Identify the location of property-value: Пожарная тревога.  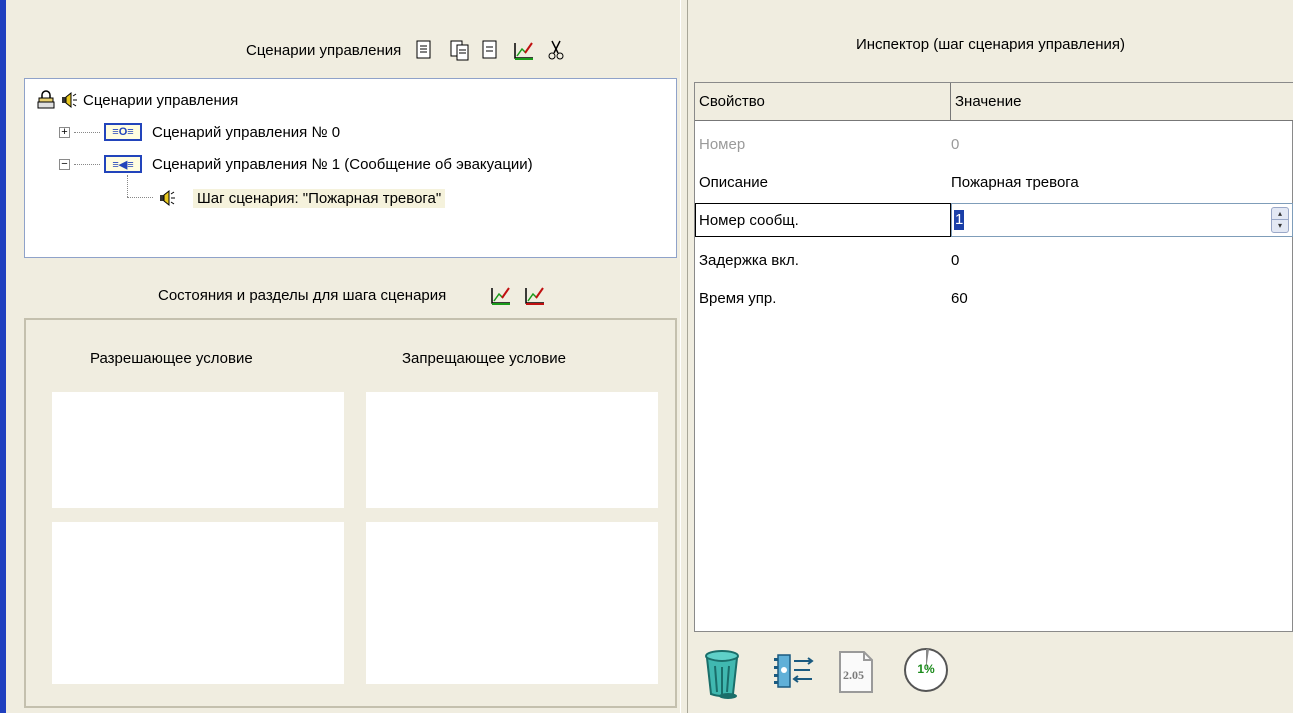
(1015, 182).